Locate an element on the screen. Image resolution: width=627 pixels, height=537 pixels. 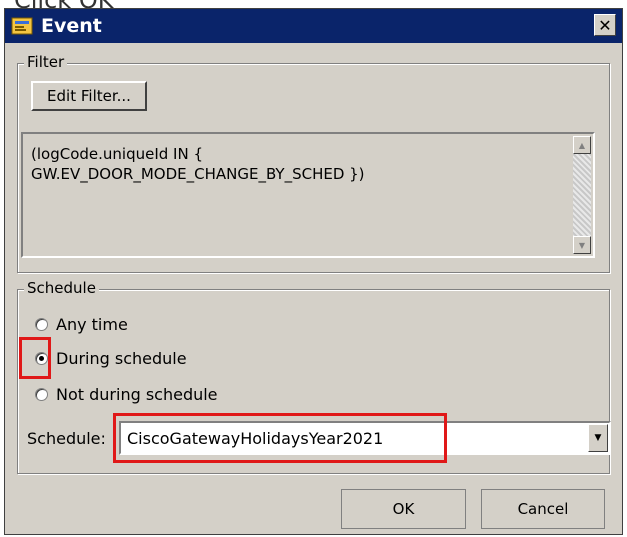
scroll-up-icon: ▲ is located at coordinates (582, 145).